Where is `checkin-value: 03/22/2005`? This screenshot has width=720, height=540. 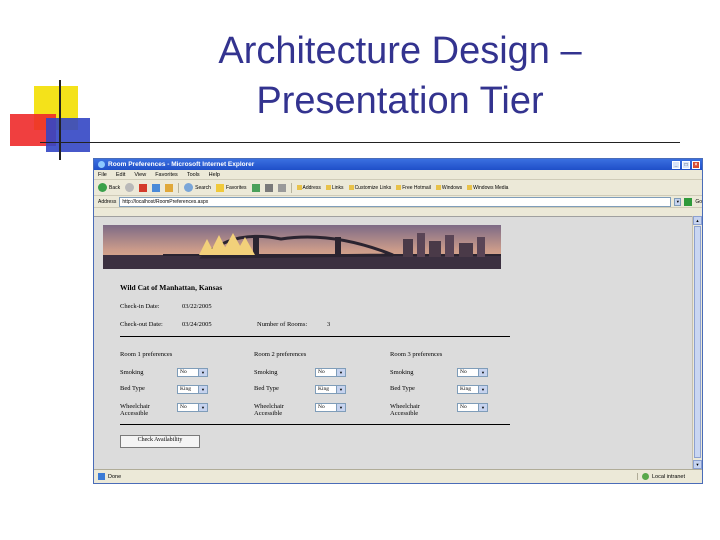 checkin-value: 03/22/2005 is located at coordinates (197, 306).